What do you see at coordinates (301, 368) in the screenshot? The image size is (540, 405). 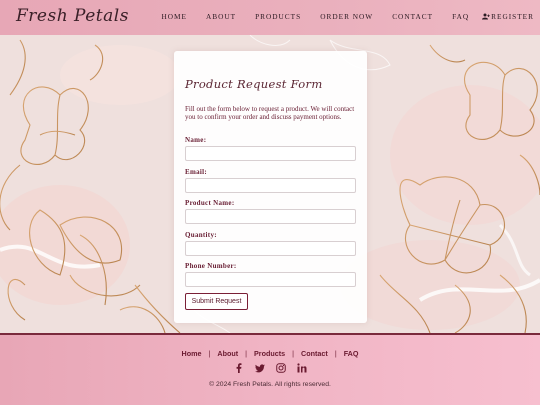 I see `linkedin-icon` at bounding box center [301, 368].